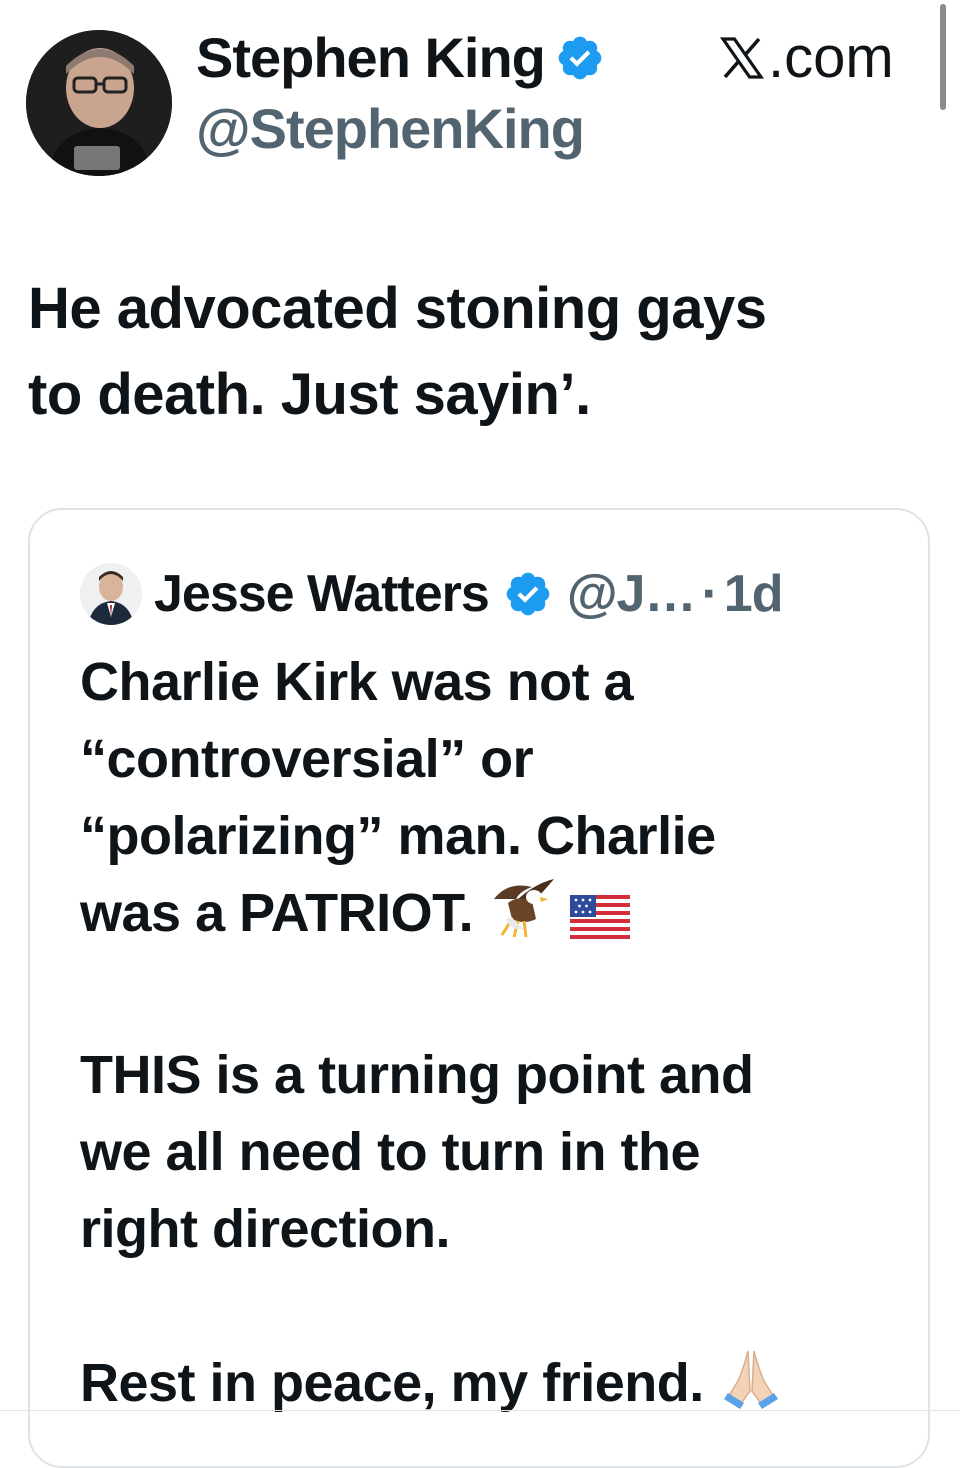 This screenshot has width=960, height=1468. I want to click on quoted-text-line-with-emoji: Rest in peace, my friend., so click(490, 1387).